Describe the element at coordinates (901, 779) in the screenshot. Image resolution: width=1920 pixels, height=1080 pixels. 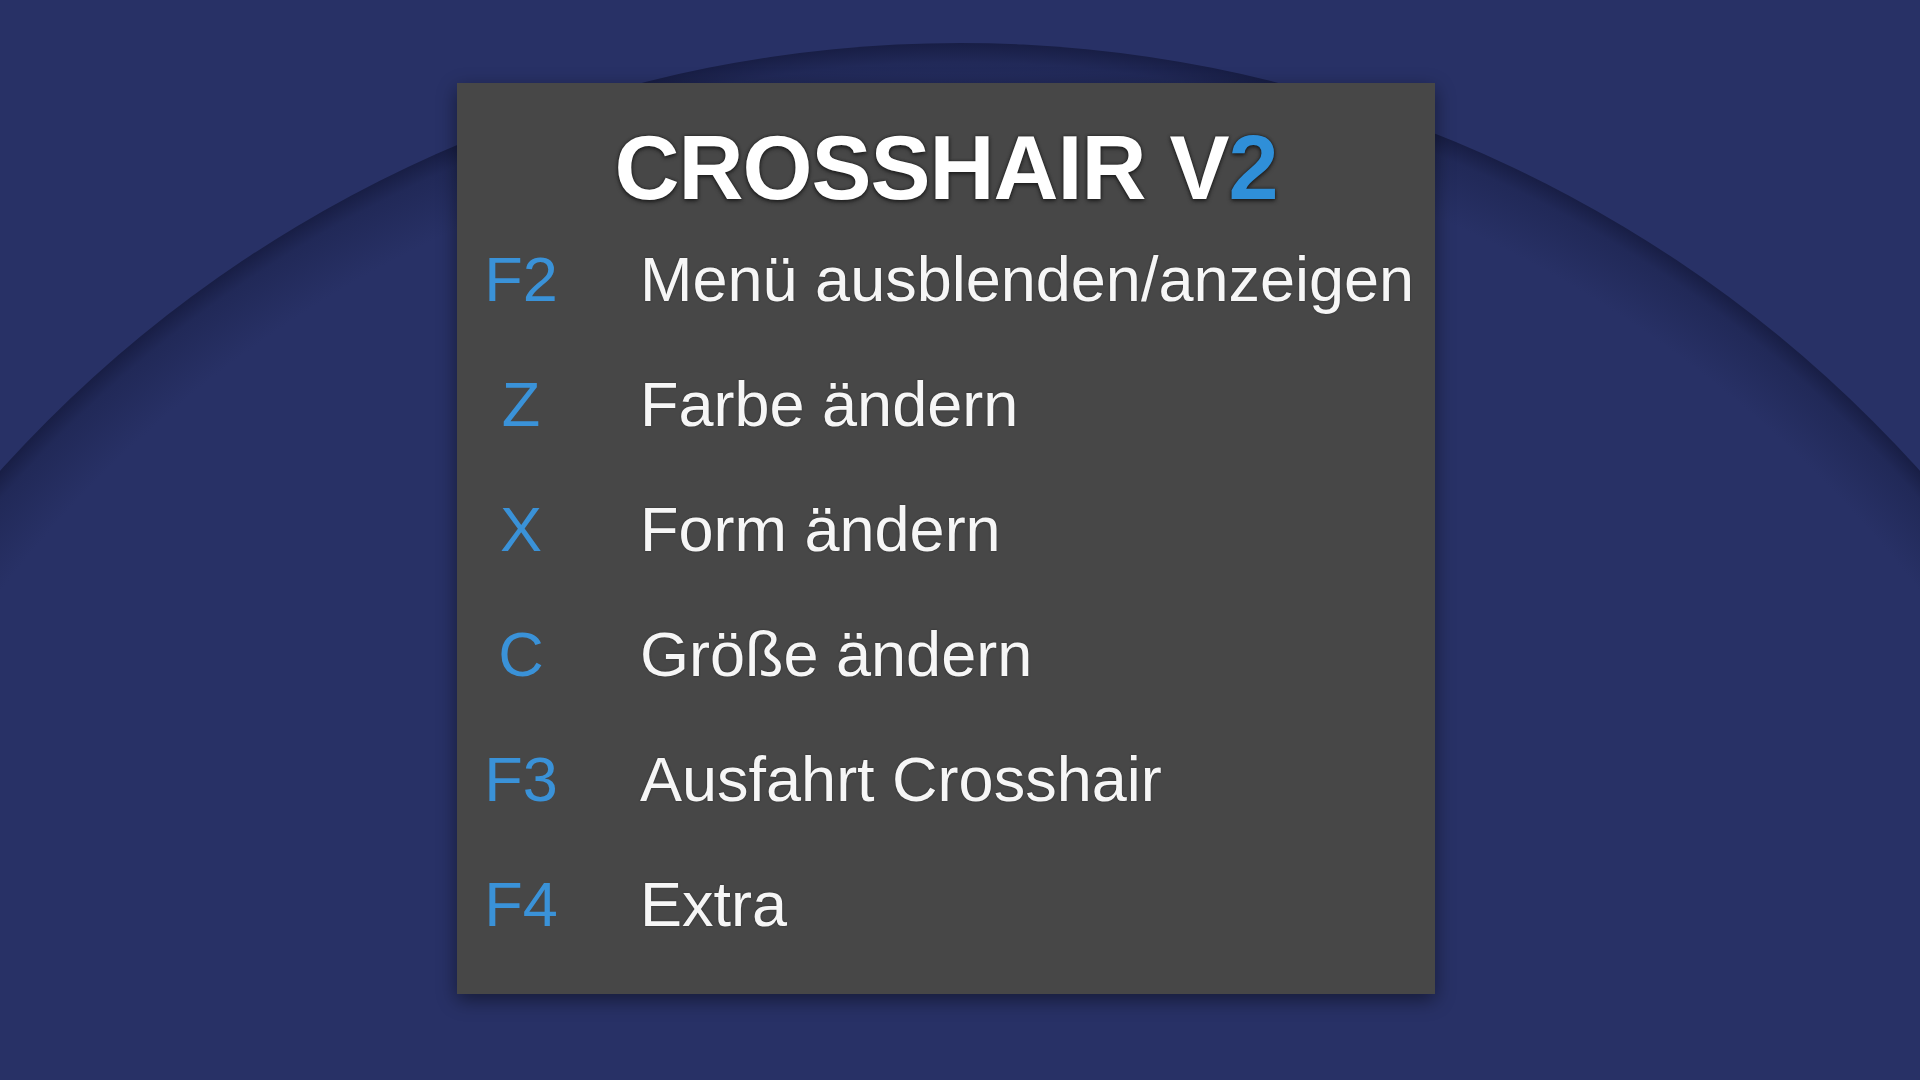
I see `action-label: Ausfahrt Crosshair` at that location.